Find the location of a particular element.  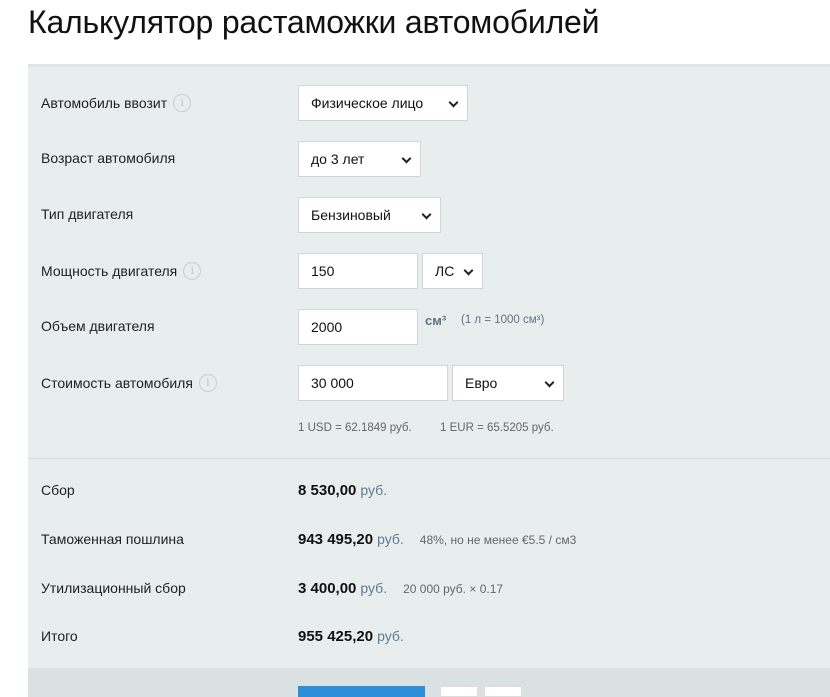

footer-bar is located at coordinates (429, 682).